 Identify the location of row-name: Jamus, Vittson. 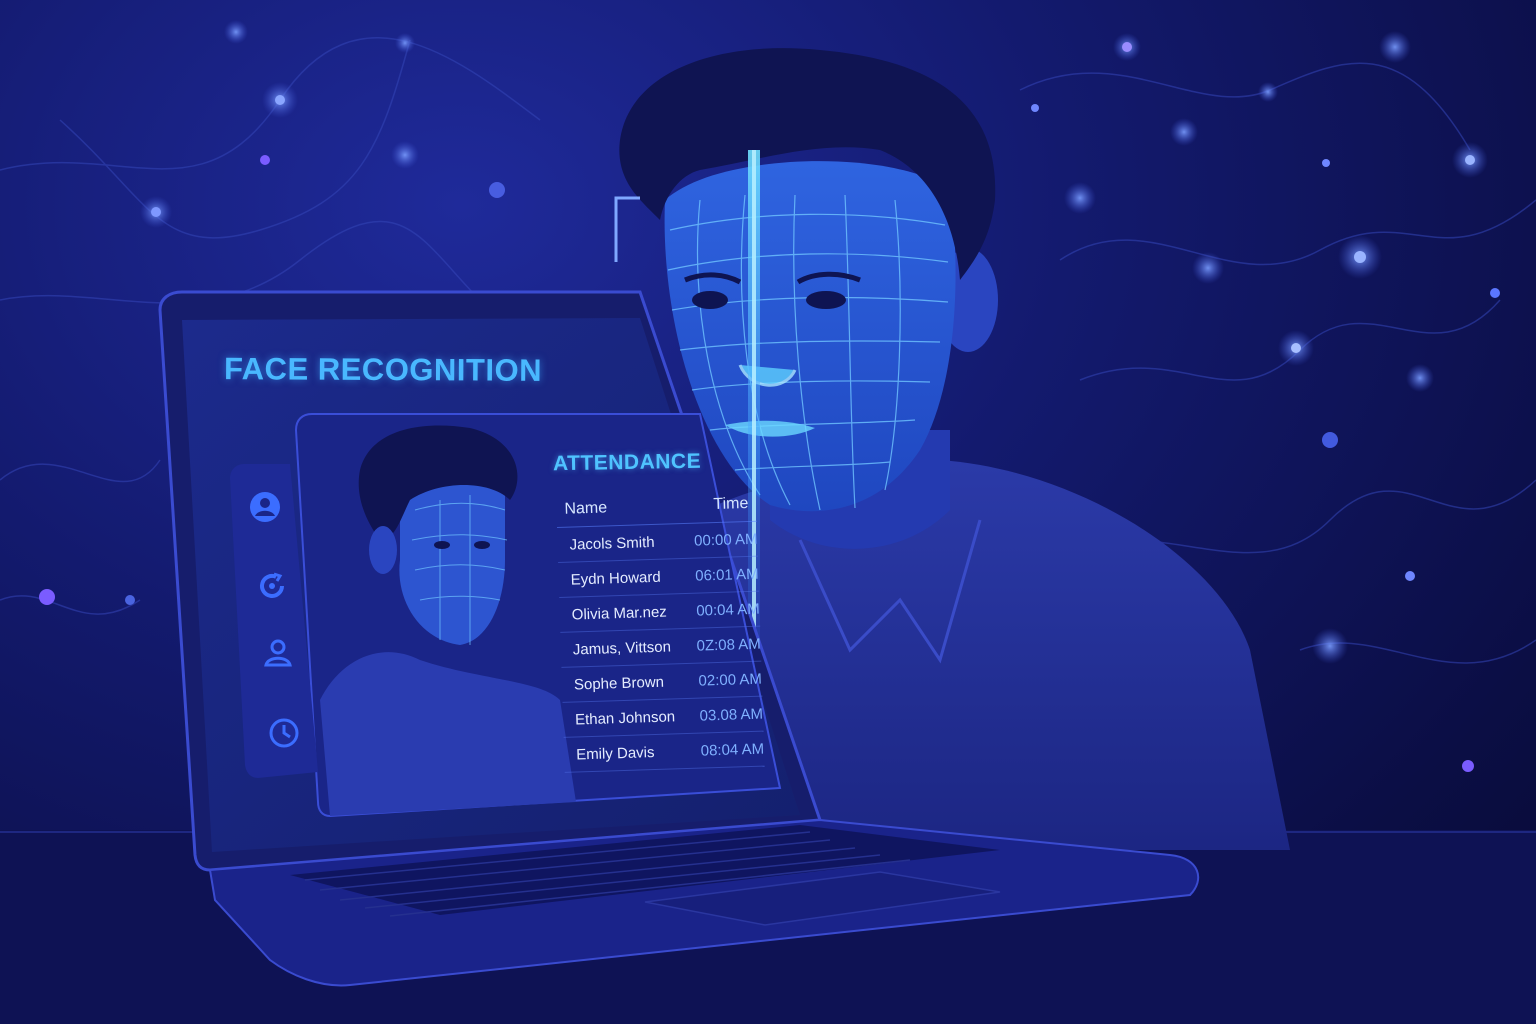
(622, 648).